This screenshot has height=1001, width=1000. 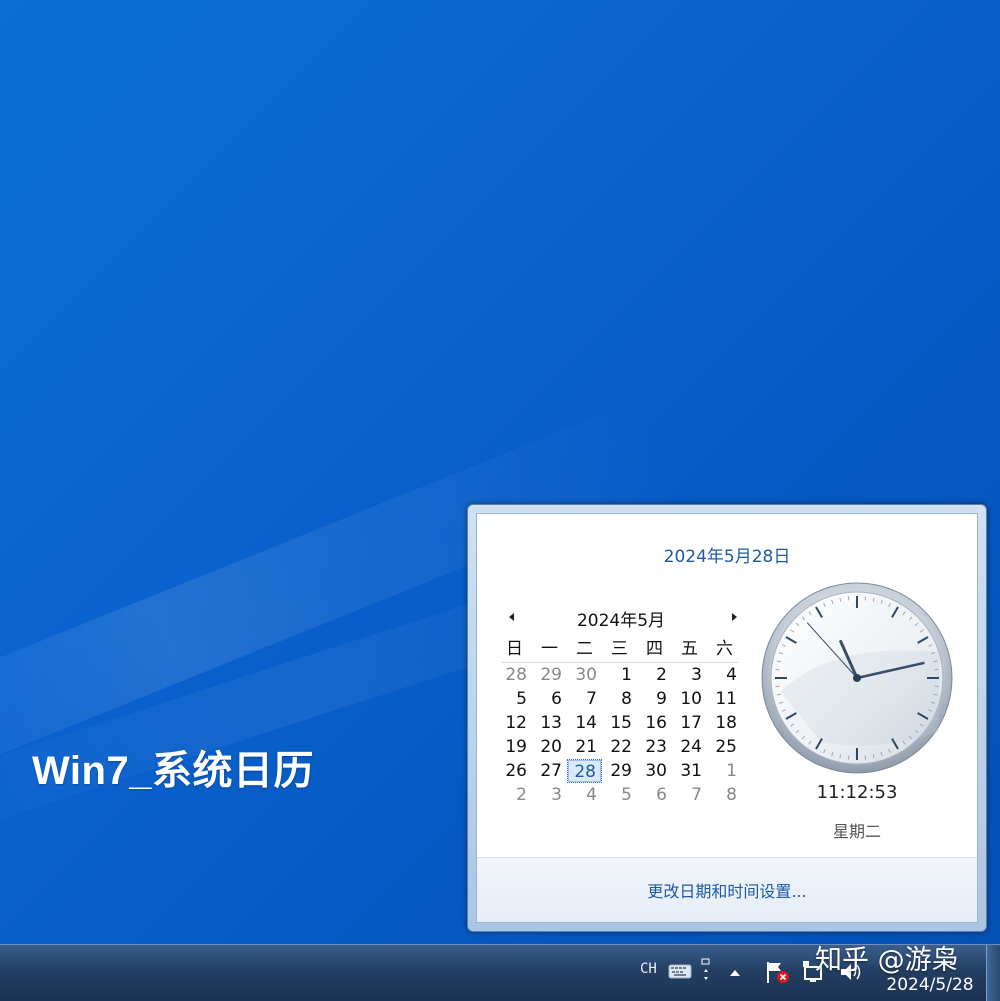 I want to click on calendar-day: 16, so click(x=654, y=723).